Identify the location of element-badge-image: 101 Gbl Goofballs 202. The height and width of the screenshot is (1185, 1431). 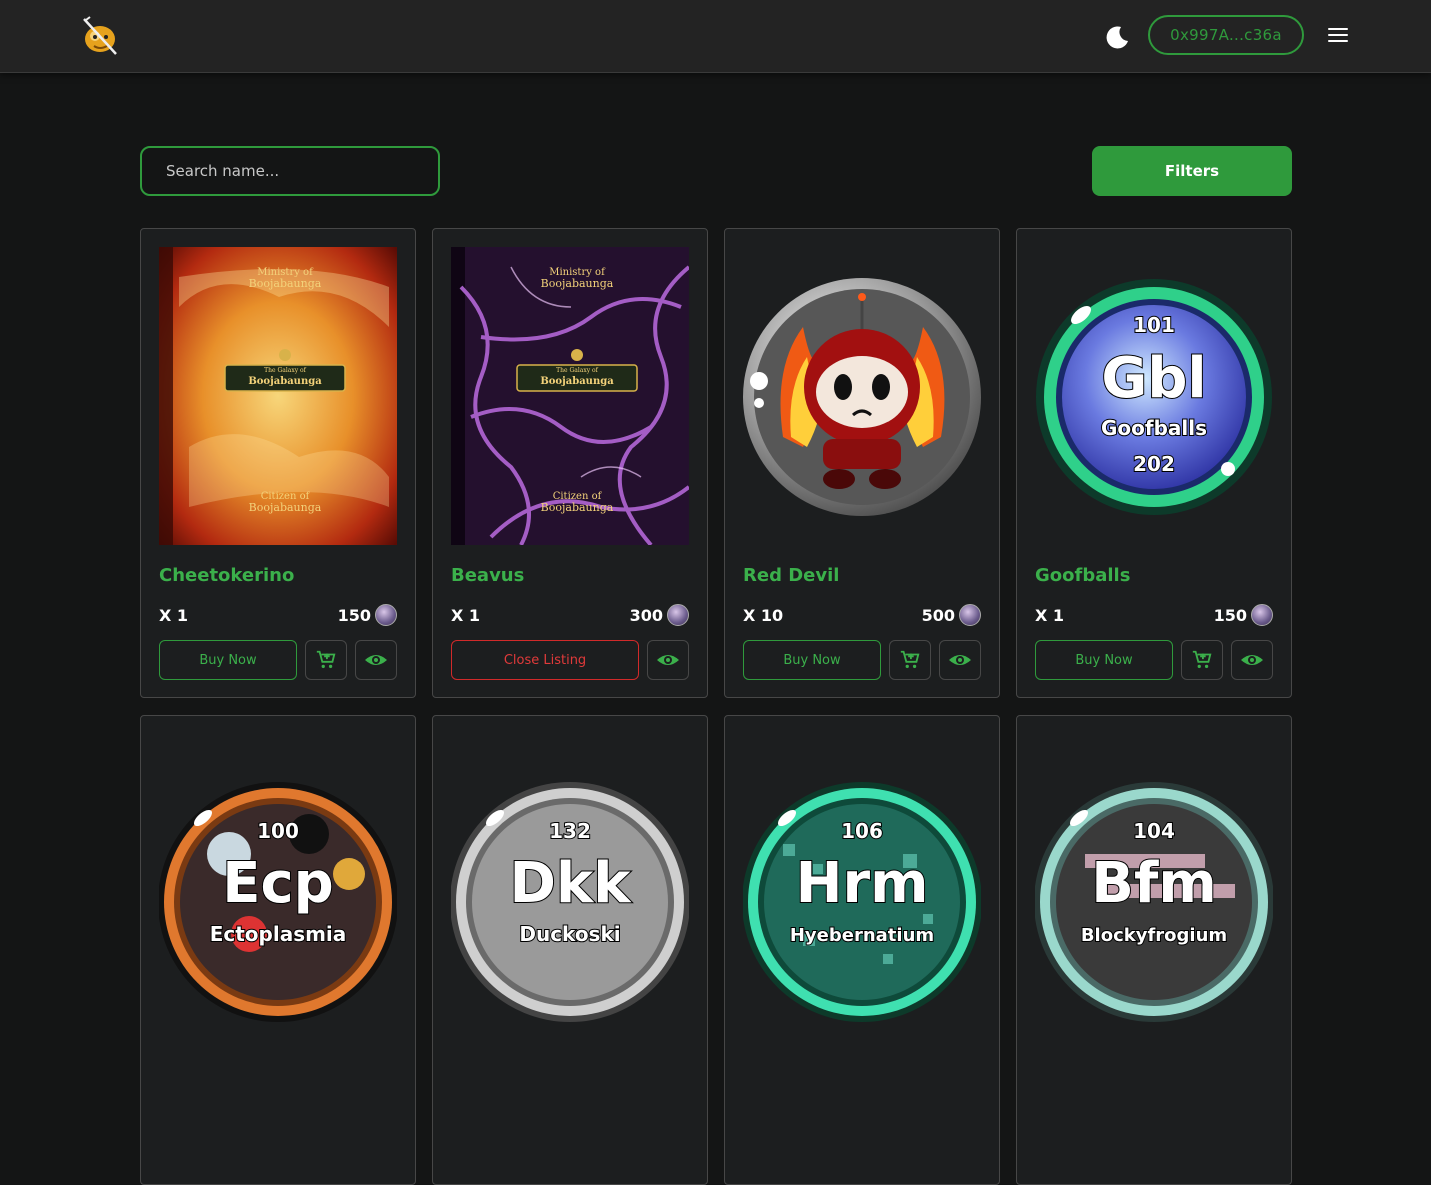
(1154, 396).